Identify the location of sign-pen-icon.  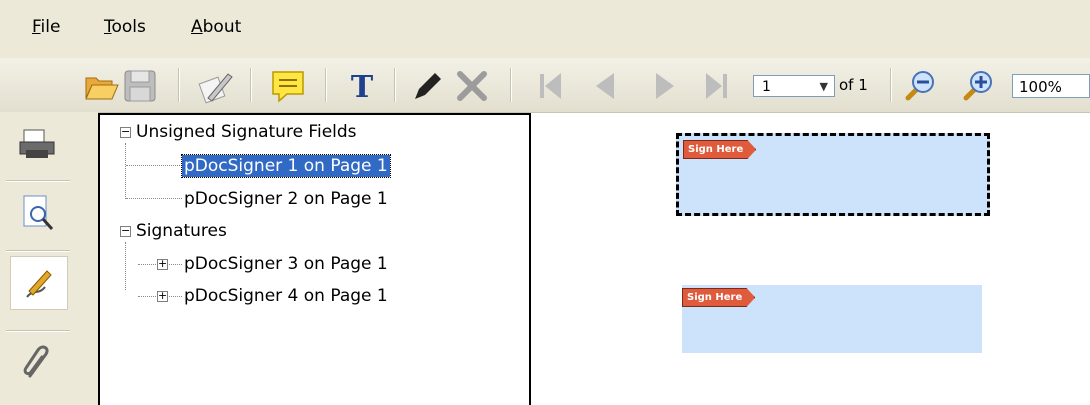
(216, 86).